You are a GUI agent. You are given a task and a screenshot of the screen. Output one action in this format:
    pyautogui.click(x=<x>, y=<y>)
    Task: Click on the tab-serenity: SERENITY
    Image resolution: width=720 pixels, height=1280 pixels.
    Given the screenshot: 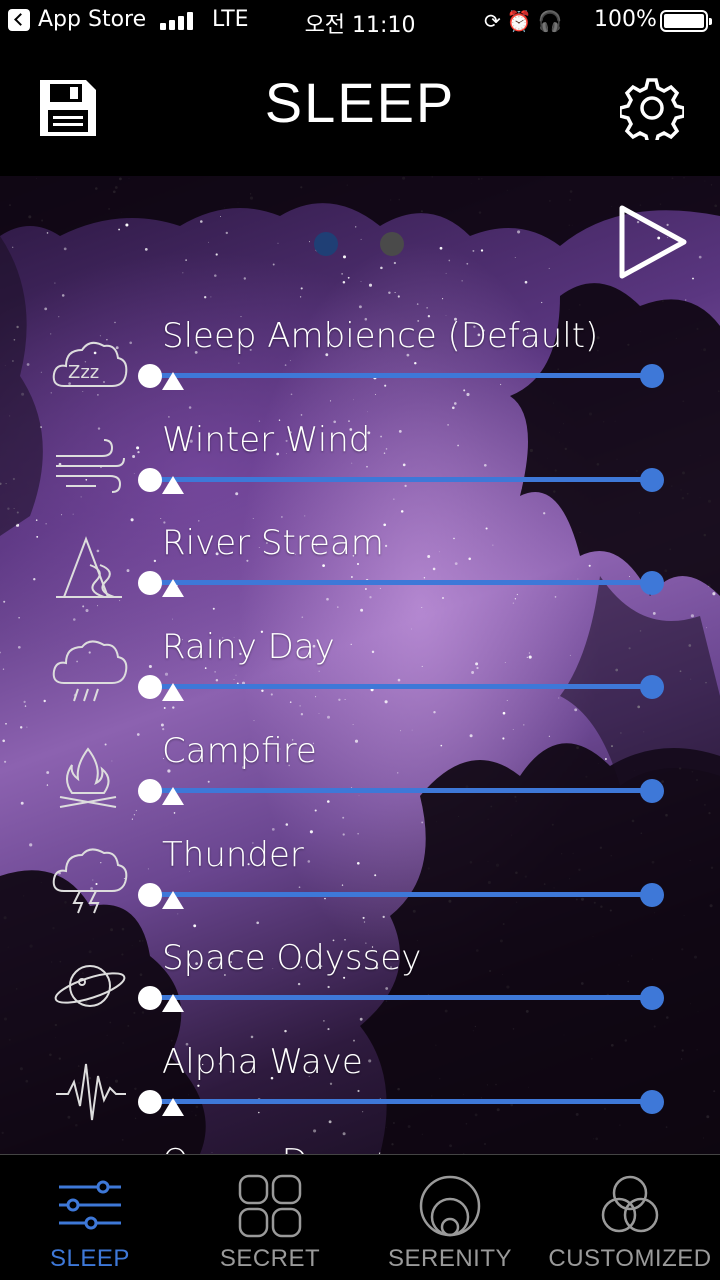 What is the action you would take?
    pyautogui.click(x=450, y=1217)
    